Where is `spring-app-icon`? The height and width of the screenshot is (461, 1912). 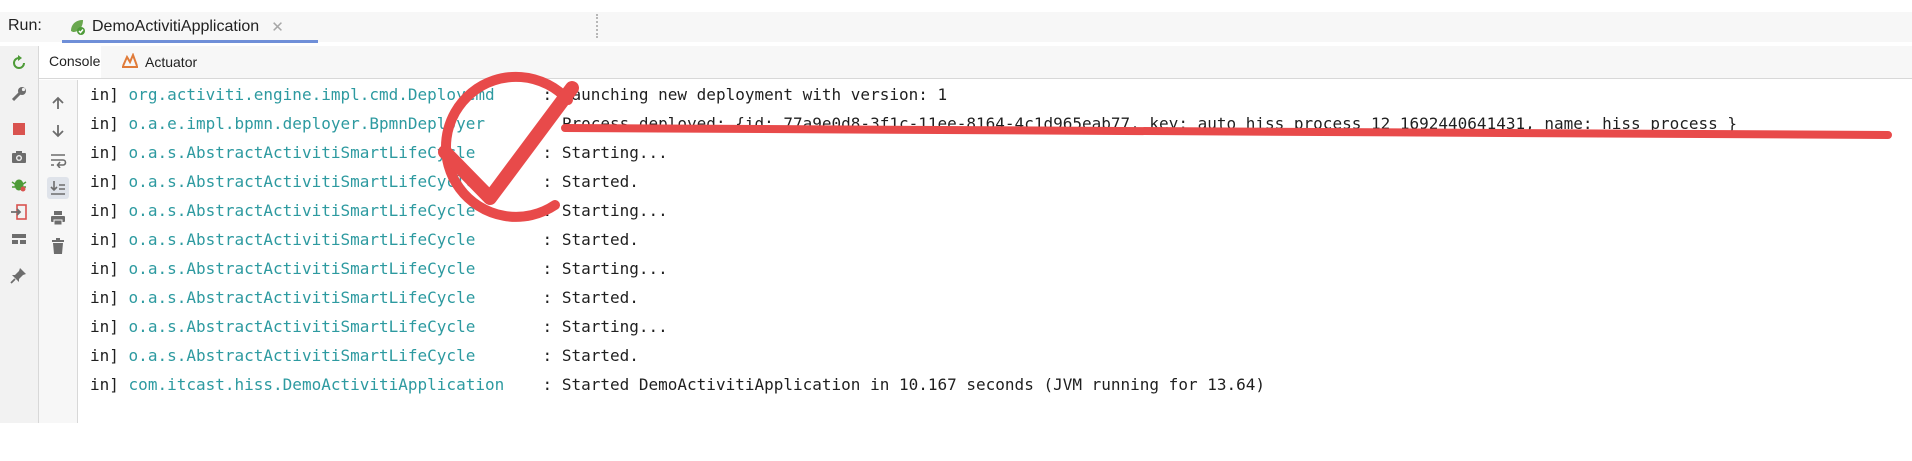 spring-app-icon is located at coordinates (77, 27).